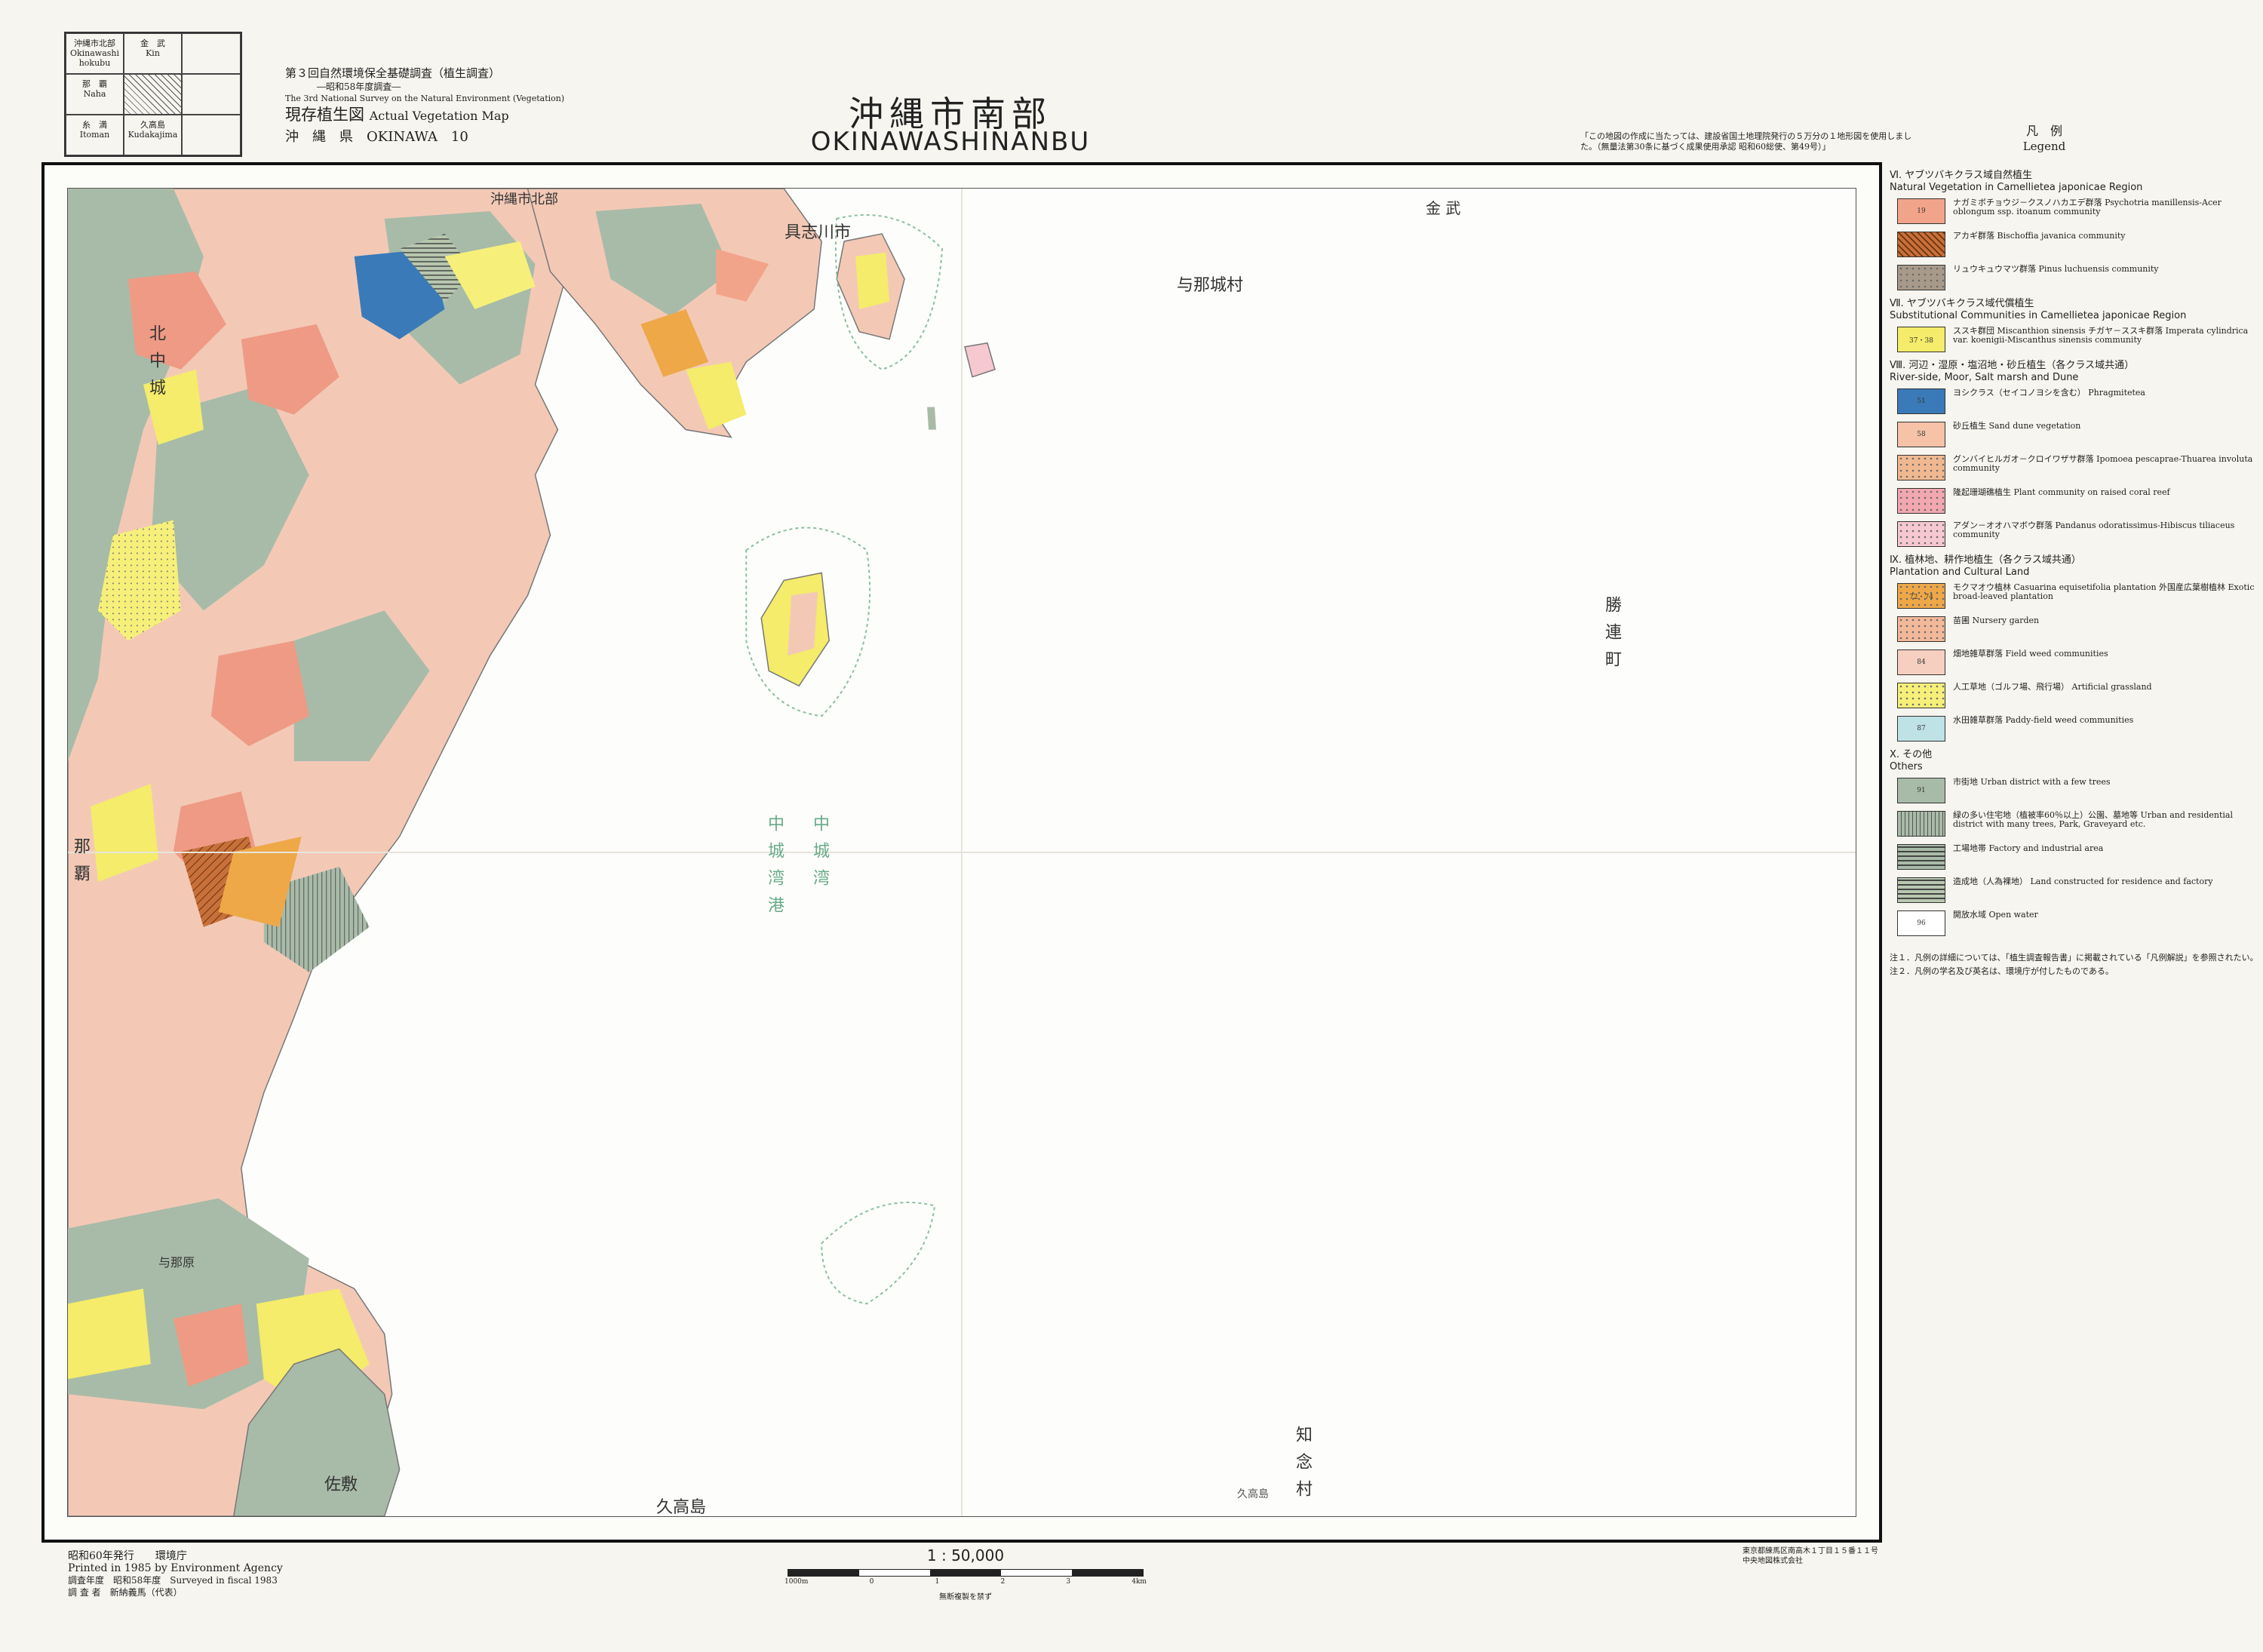  Describe the element at coordinates (2049, 393) in the screenshot. I see `legend-item-label: ヨシクラス（セイコノヨシを含む） Phragmitetea` at that location.